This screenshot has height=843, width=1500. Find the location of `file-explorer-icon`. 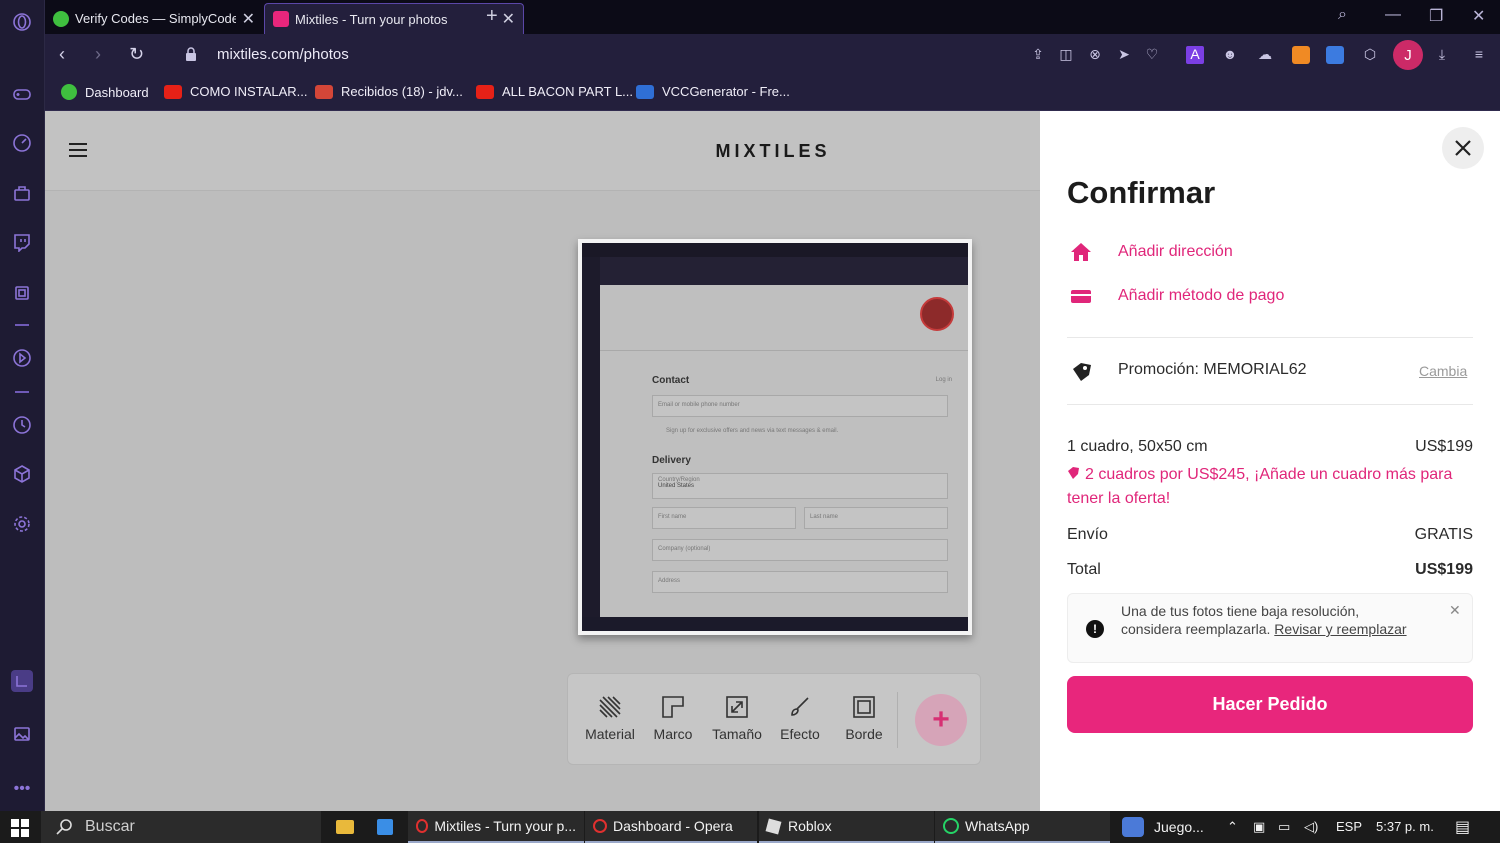

file-explorer-icon is located at coordinates (345, 827).